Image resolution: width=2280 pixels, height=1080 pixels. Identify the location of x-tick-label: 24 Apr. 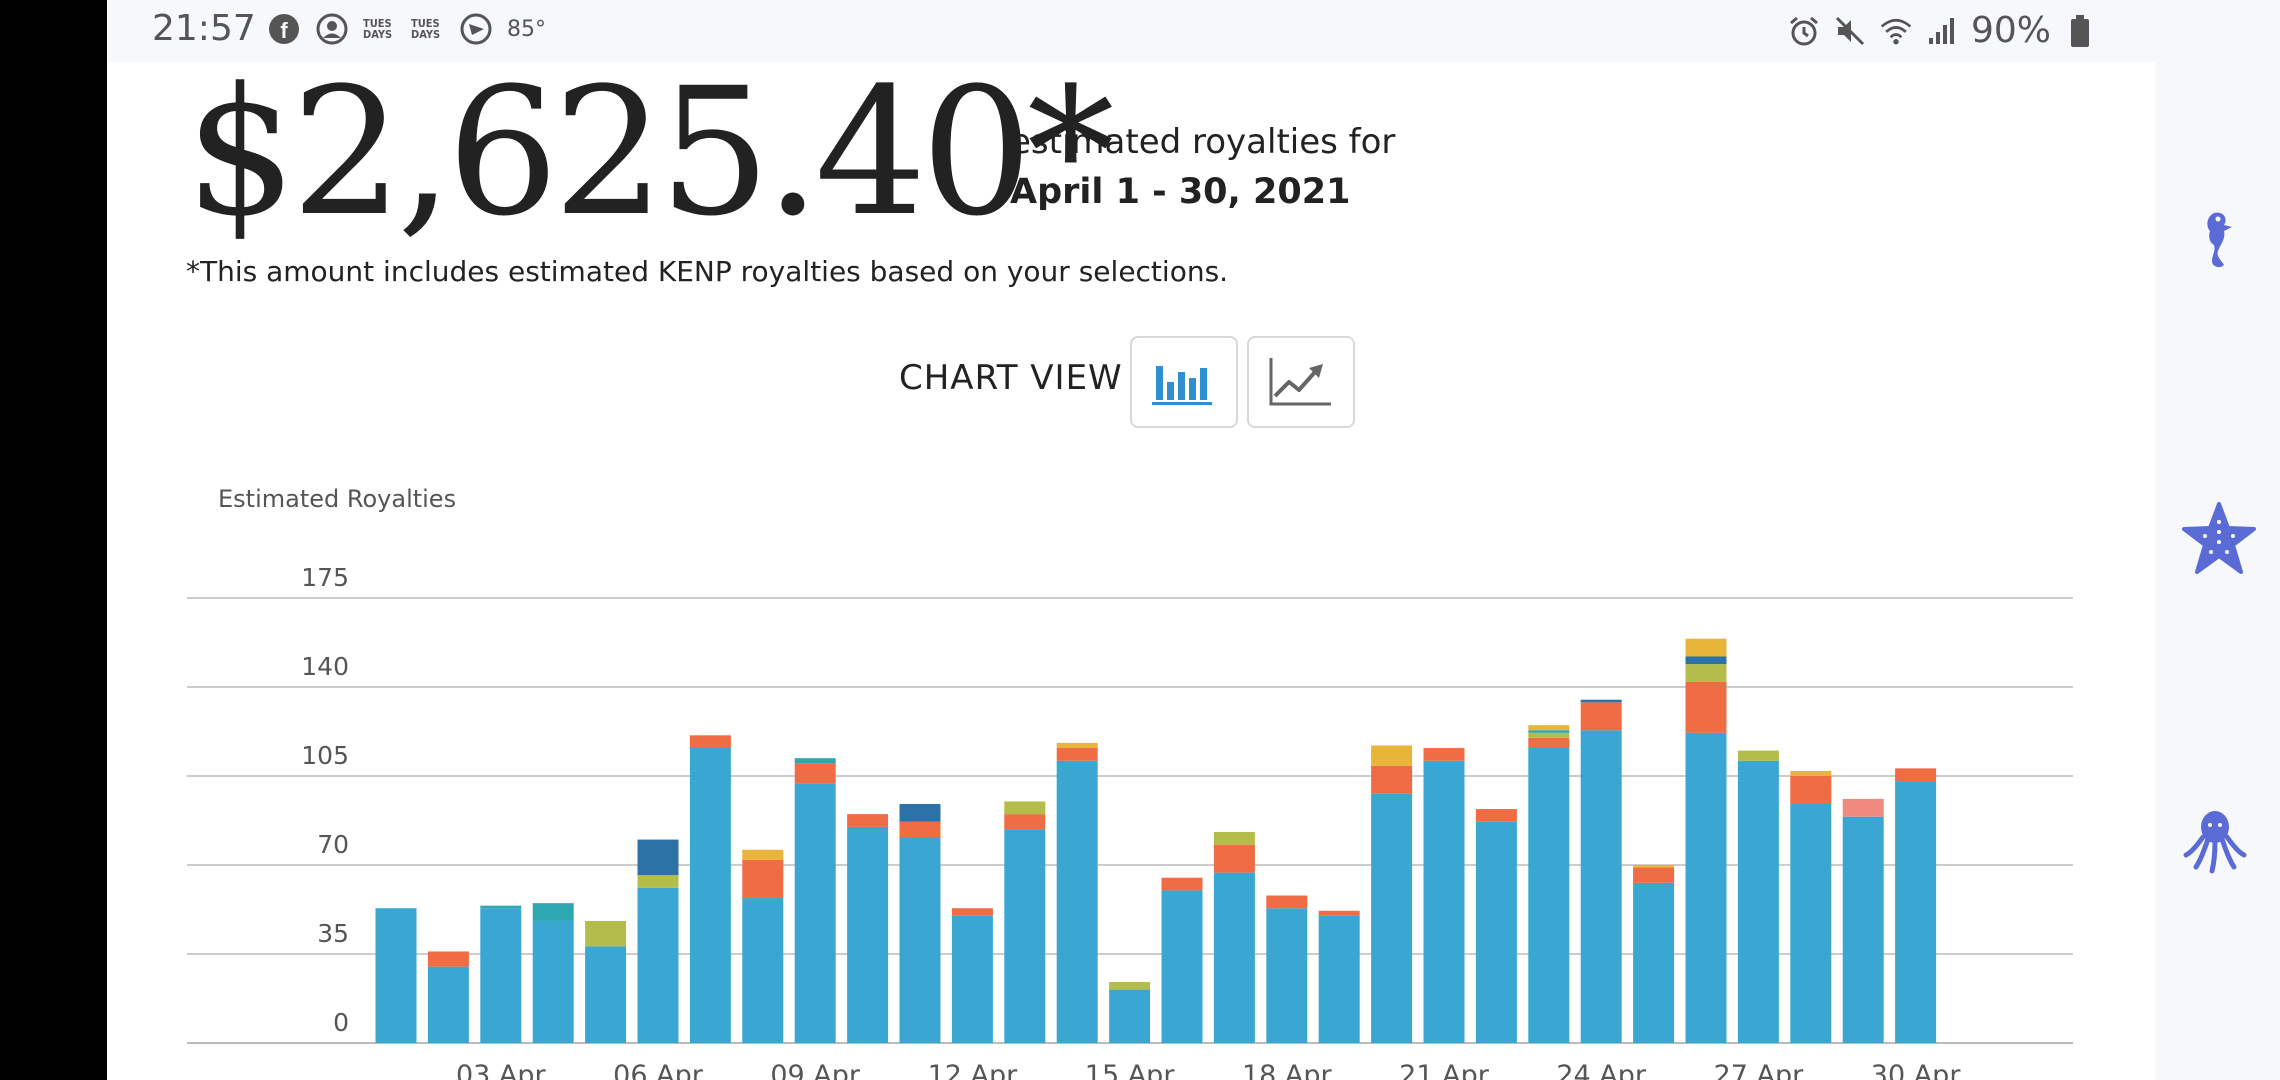
(1601, 1070).